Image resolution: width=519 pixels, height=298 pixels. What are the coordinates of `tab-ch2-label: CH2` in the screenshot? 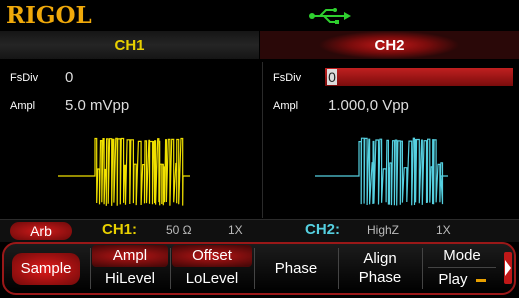 It's located at (389, 45).